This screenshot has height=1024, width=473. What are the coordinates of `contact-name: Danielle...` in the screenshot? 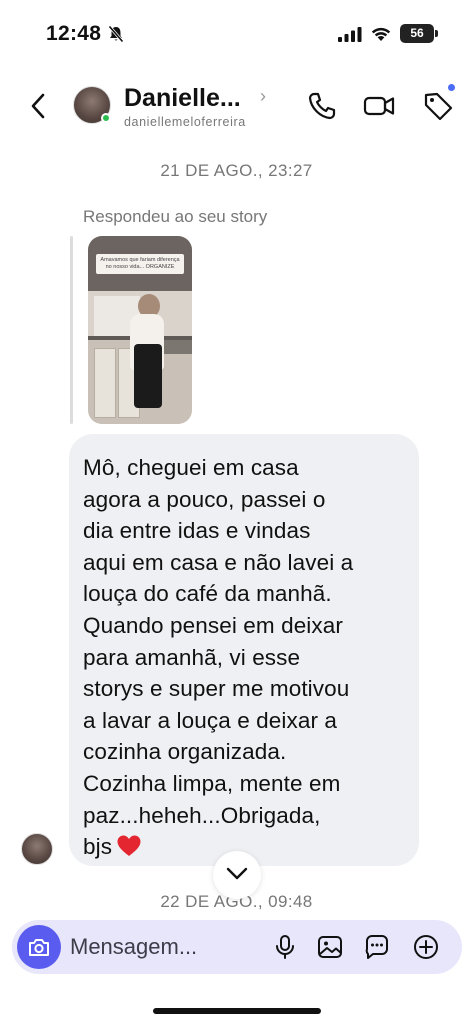 It's located at (182, 98).